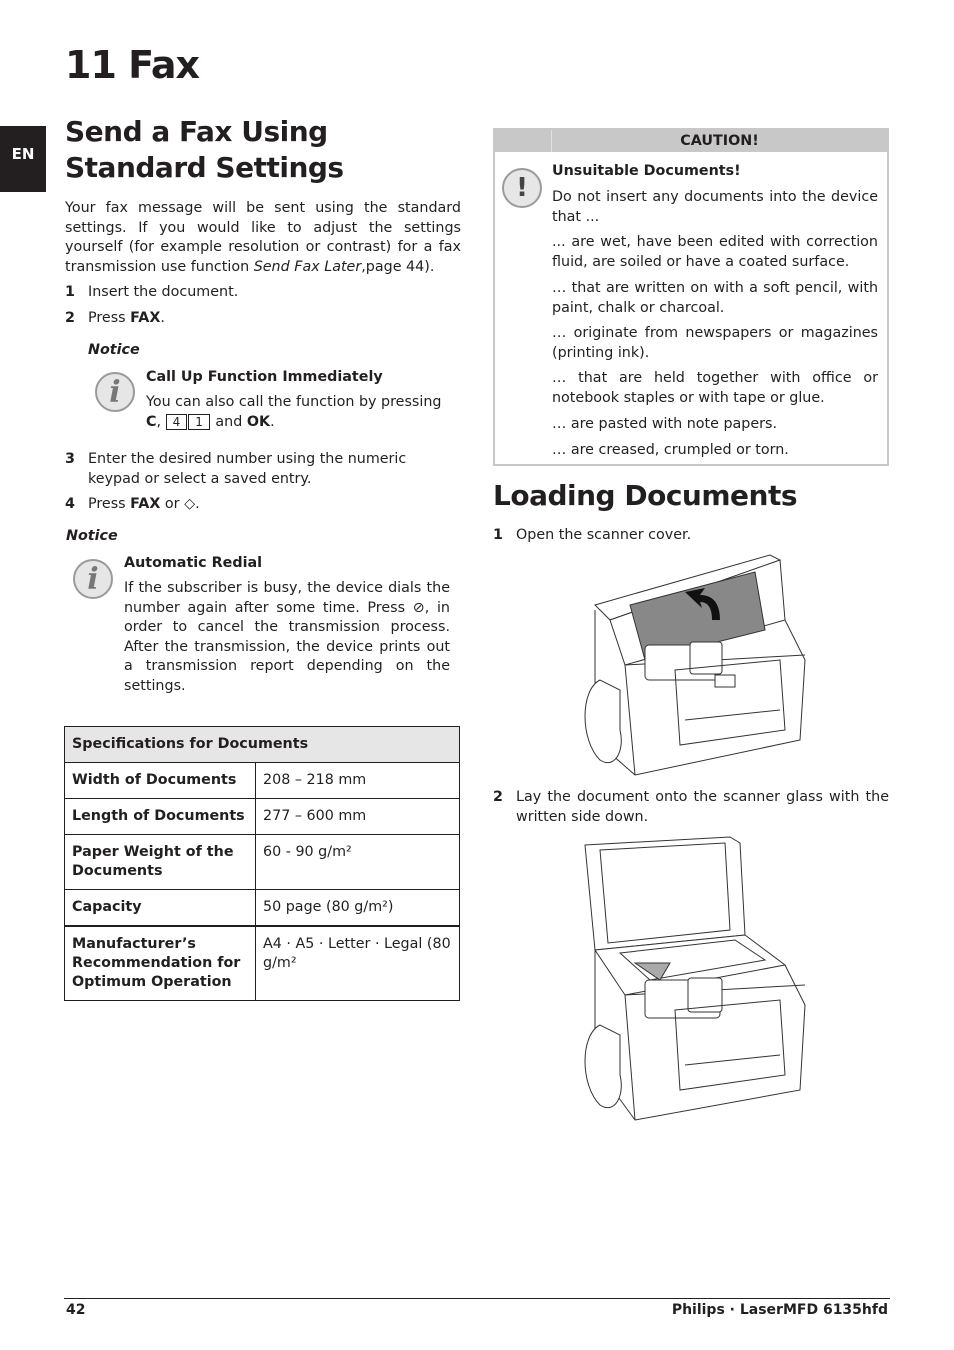  I want to click on step-text: Open the scanner cover., so click(604, 535).